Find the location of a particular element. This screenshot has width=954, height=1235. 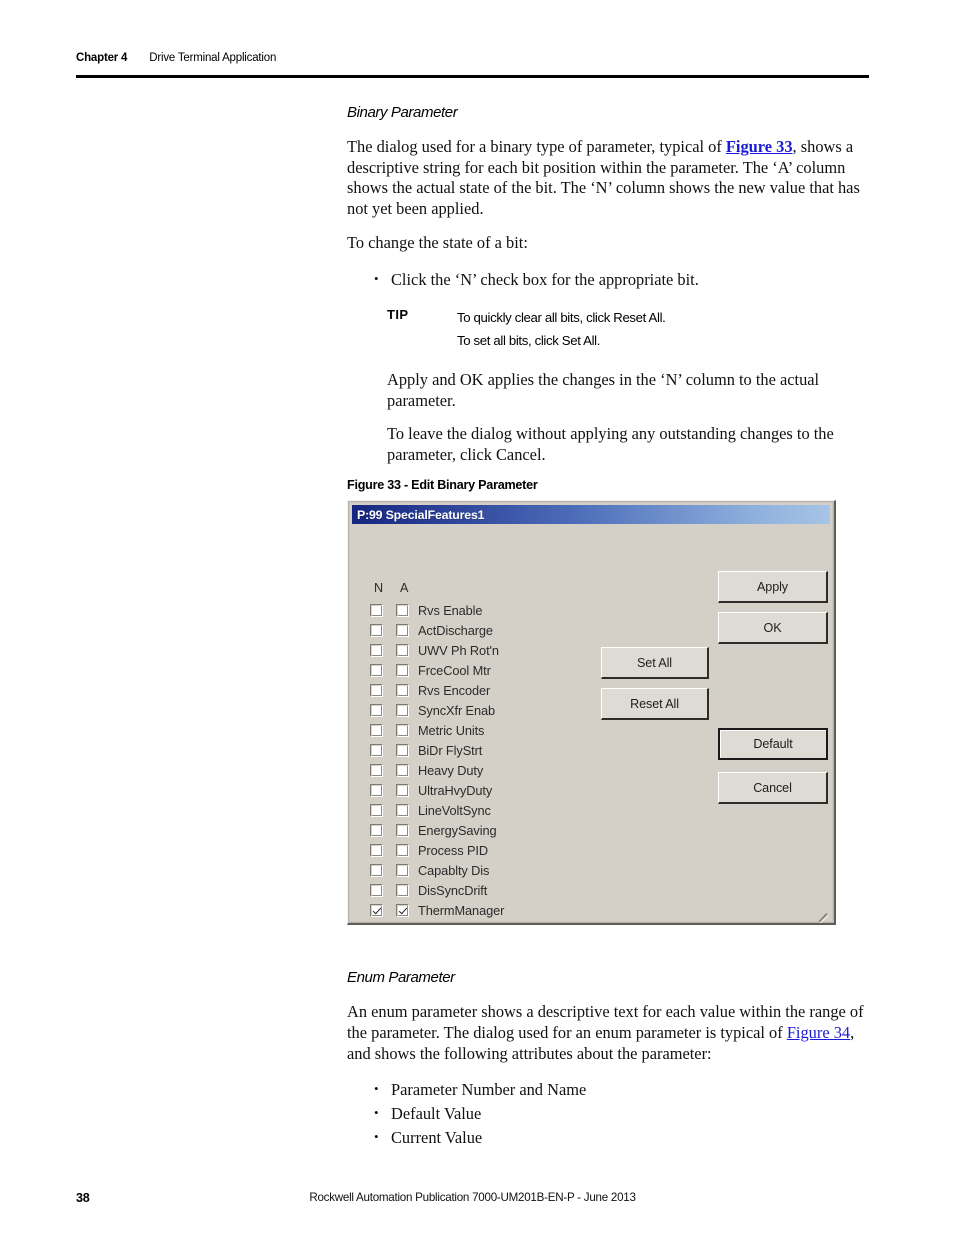

bit-label: ThermManager is located at coordinates (461, 910).